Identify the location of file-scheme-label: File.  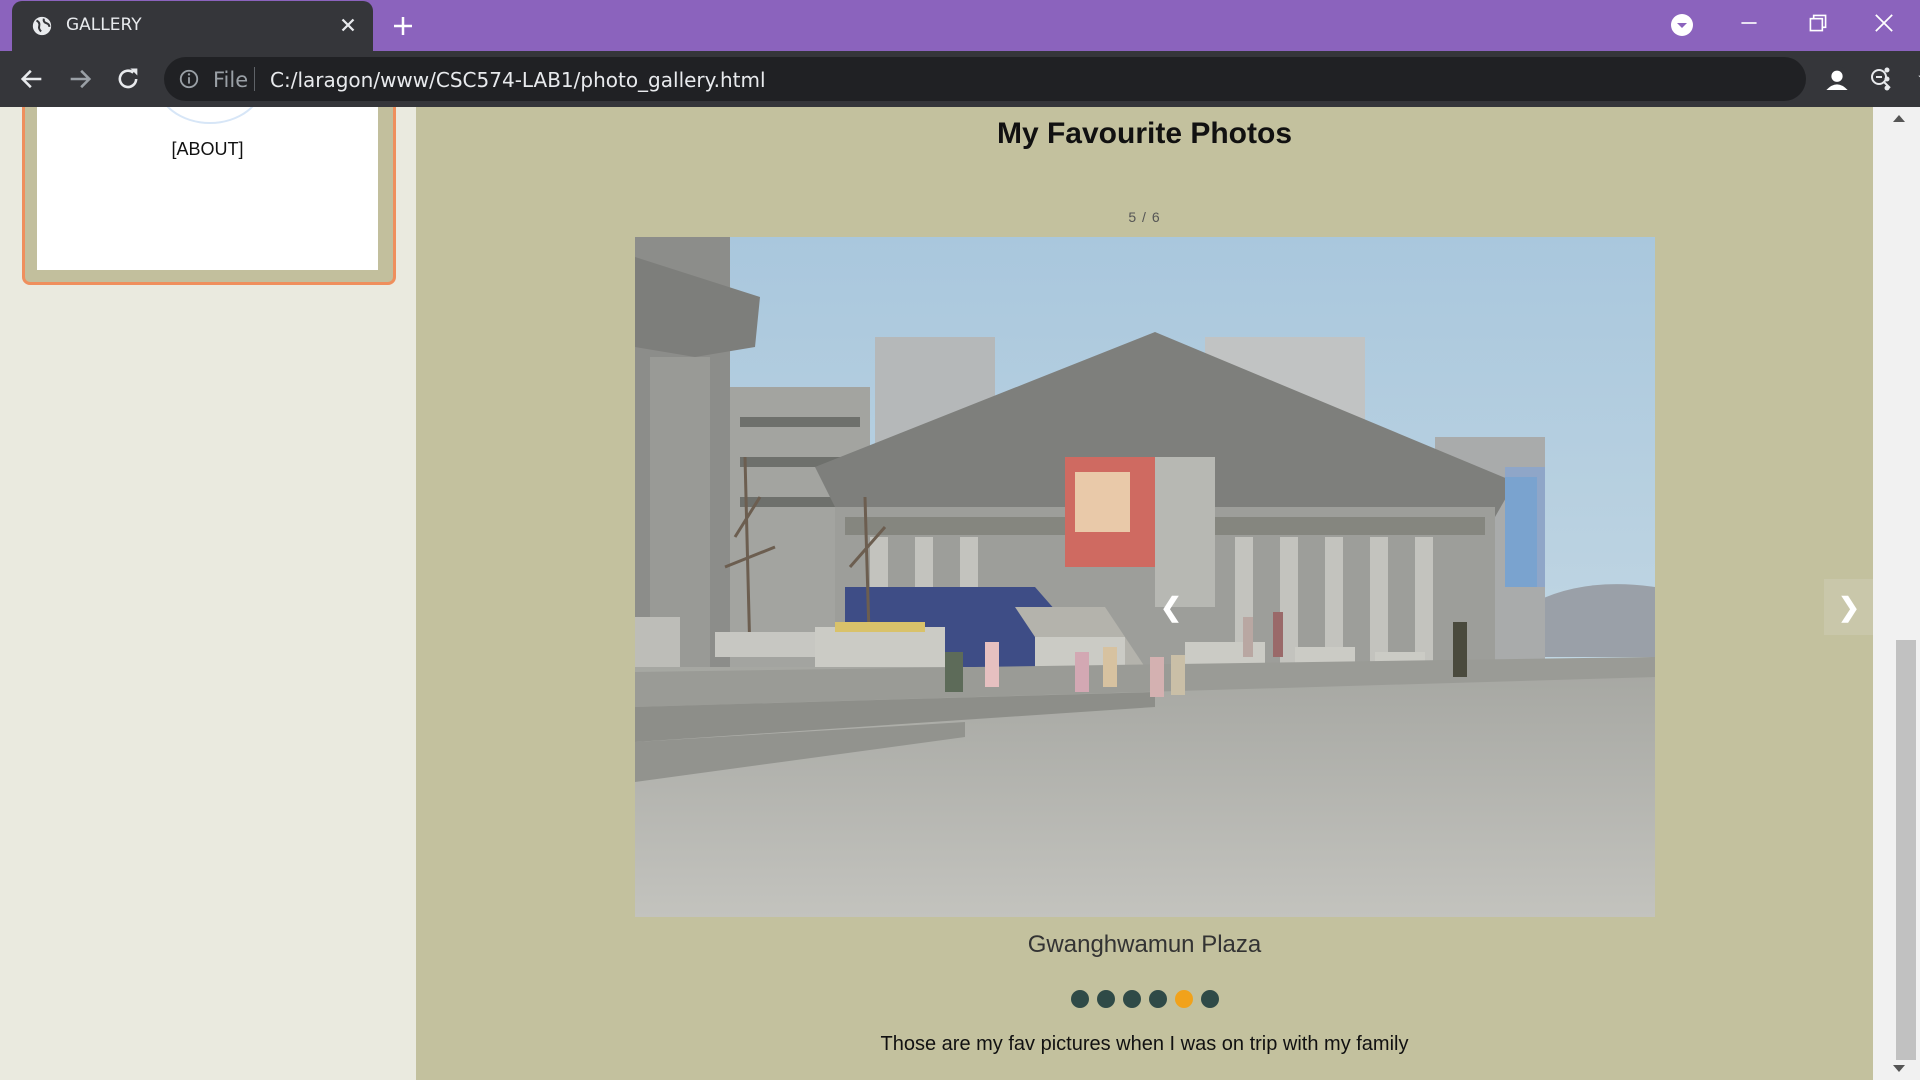
(231, 80).